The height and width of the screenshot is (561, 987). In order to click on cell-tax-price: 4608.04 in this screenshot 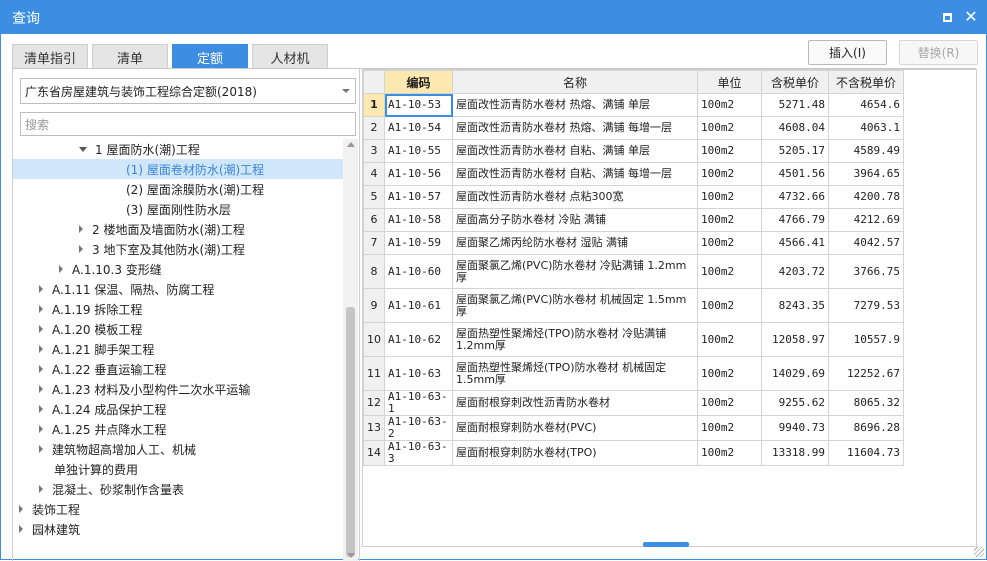, I will do `click(795, 128)`.